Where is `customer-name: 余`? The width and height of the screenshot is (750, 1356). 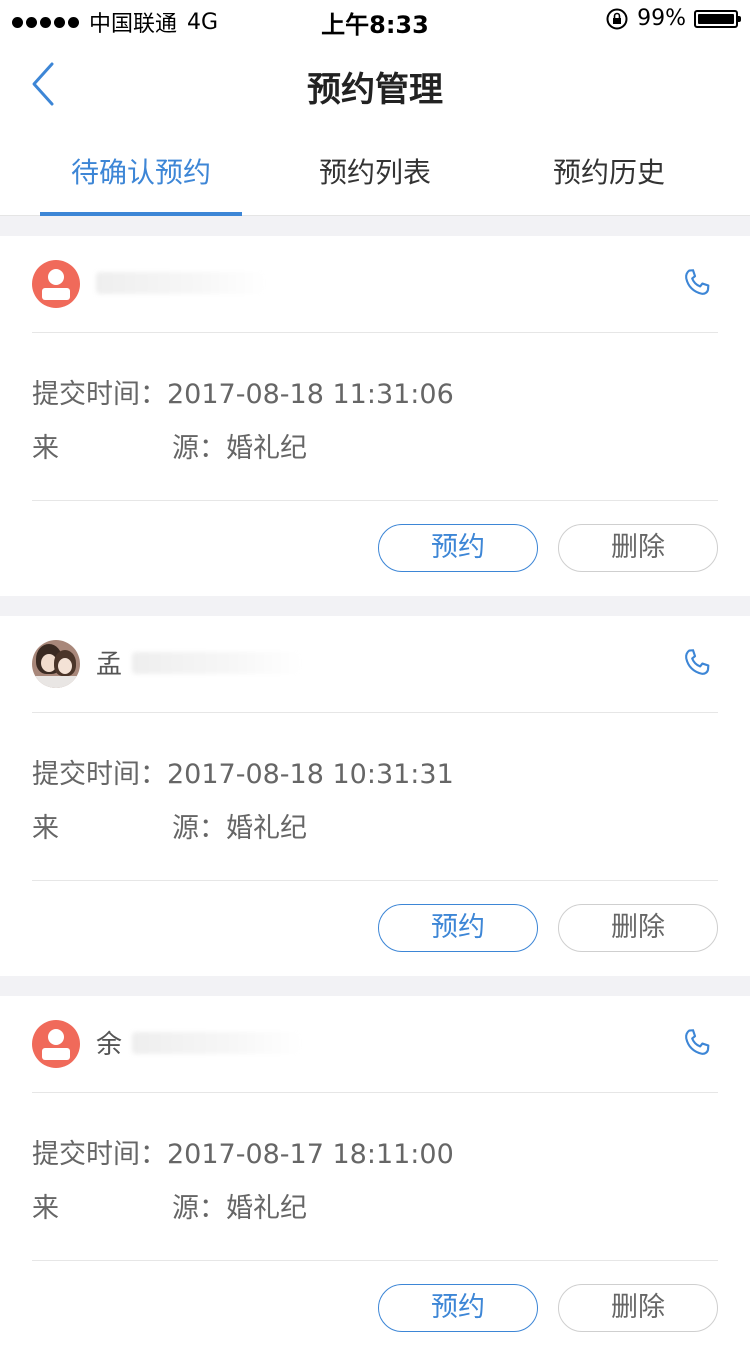
customer-name: 余 is located at coordinates (109, 1045).